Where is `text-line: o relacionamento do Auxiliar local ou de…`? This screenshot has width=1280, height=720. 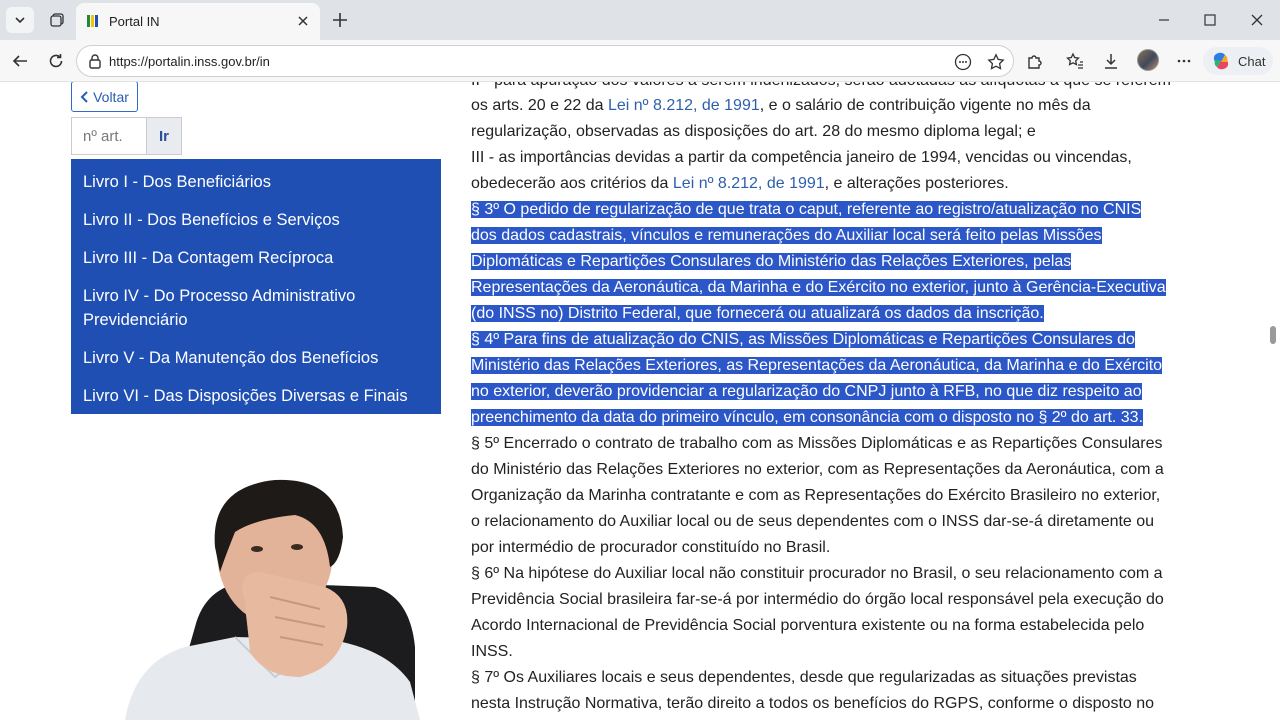 text-line: o relacionamento do Auxiliar local ou de… is located at coordinates (813, 521).